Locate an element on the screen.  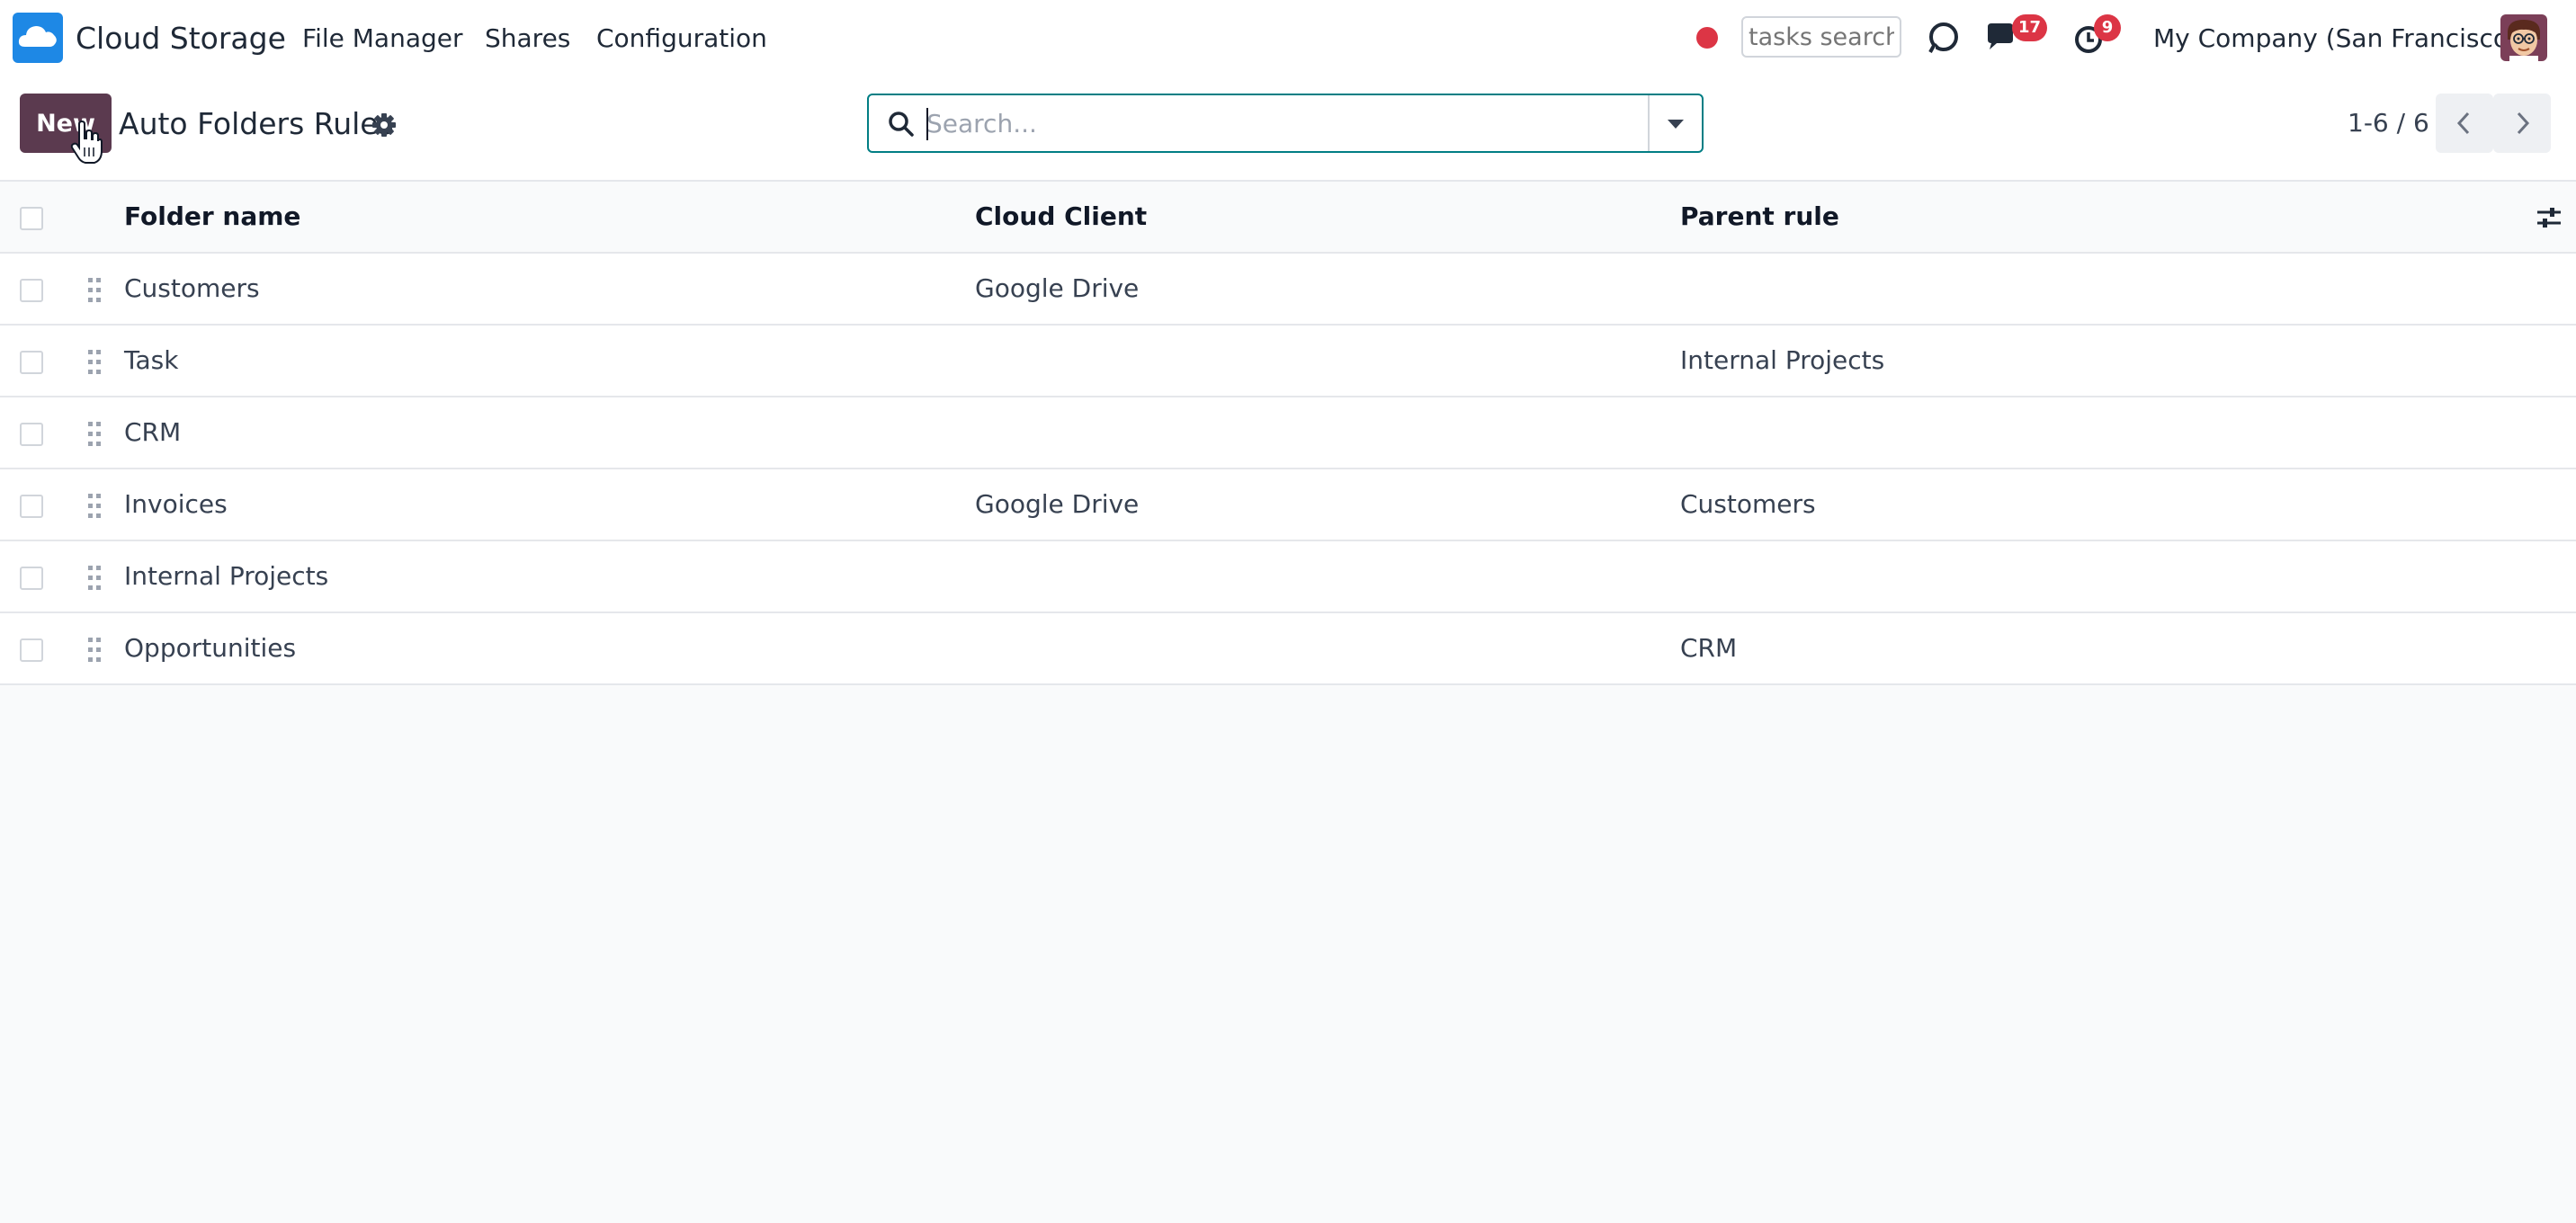
user-avatar is located at coordinates (2523, 37).